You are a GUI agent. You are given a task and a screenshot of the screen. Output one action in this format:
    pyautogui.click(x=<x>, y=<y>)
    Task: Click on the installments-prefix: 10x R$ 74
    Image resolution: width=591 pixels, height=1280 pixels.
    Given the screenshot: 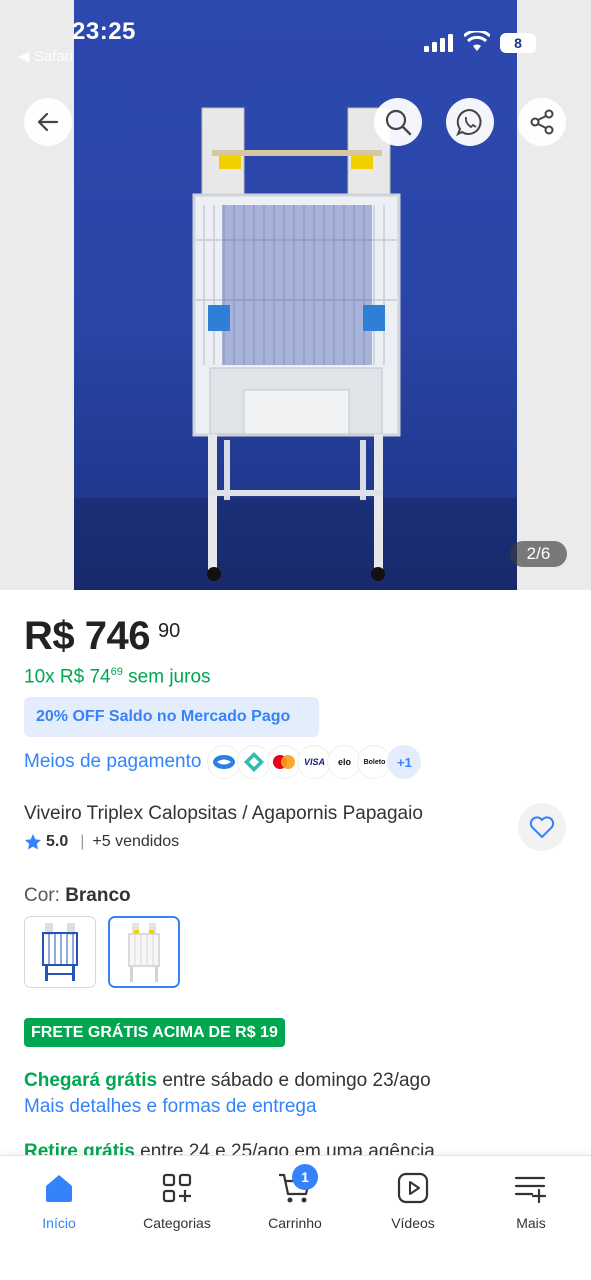 What is the action you would take?
    pyautogui.click(x=67, y=677)
    